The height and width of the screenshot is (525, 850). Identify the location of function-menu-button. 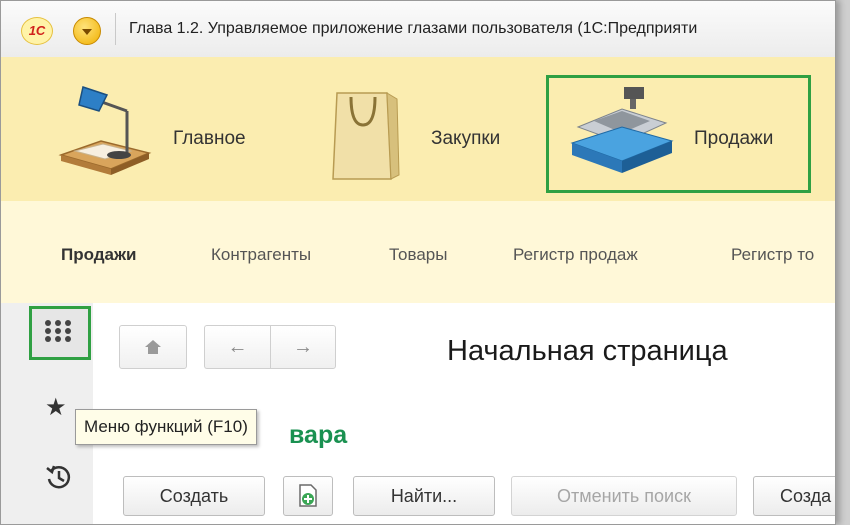
(60, 333).